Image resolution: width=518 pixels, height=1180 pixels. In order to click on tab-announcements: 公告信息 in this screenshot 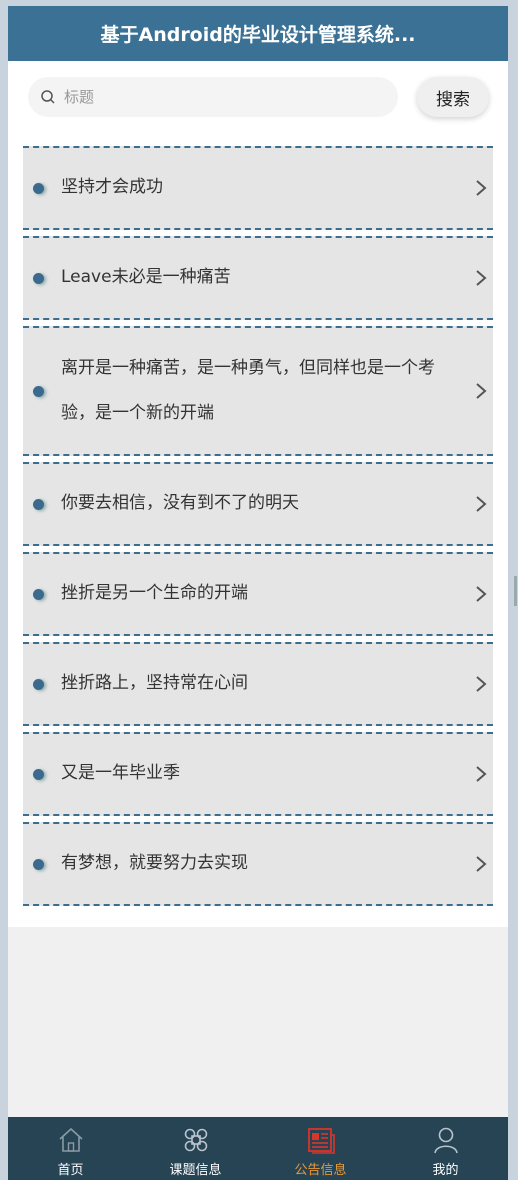, I will do `click(320, 1148)`.